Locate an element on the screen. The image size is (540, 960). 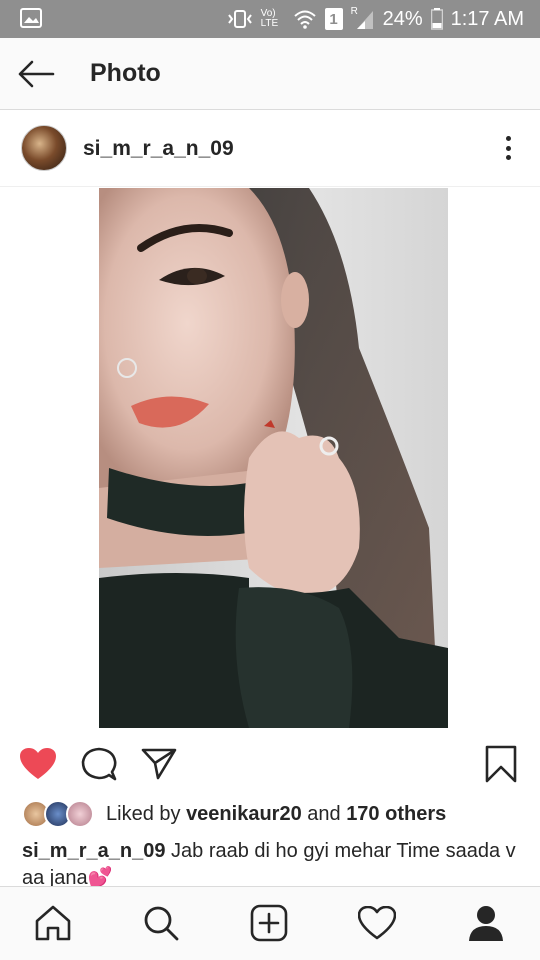
heart-filled-icon is located at coordinates (38, 763).